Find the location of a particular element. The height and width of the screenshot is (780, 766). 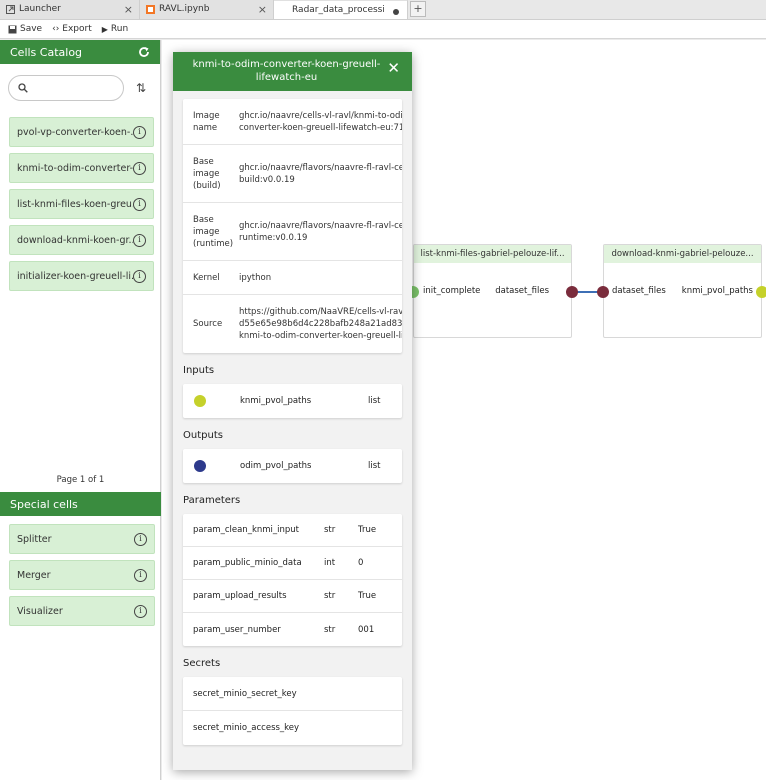

tab-launcher: Launcher × is located at coordinates (70, 9).